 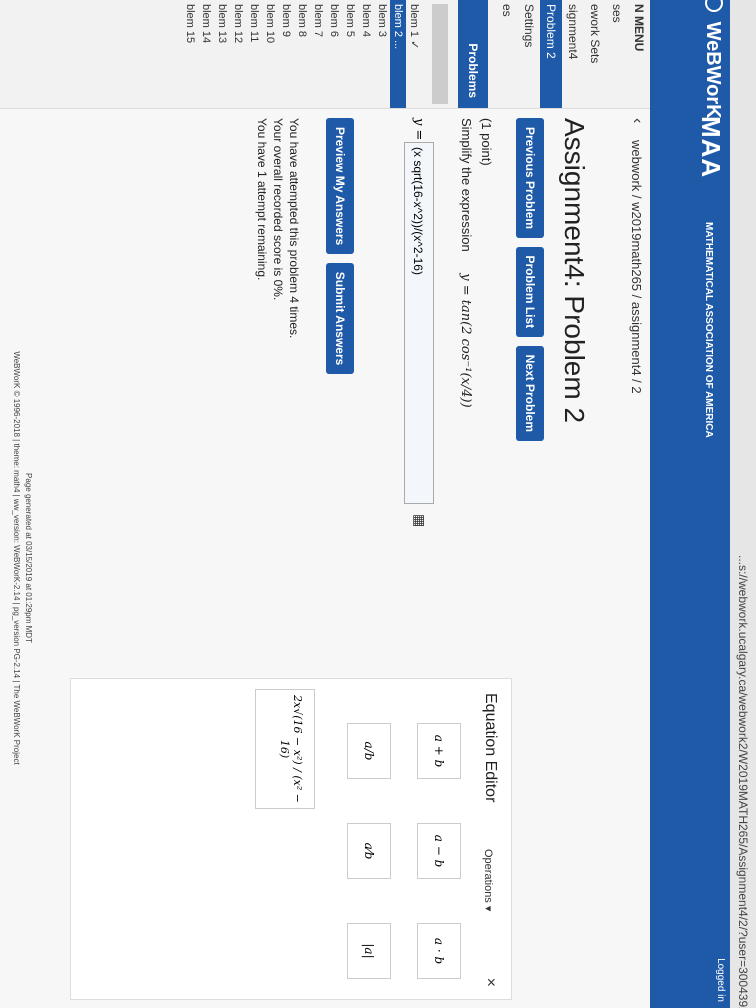 What do you see at coordinates (551, 54) in the screenshot?
I see `sidebar-item-problem2: Problem 2` at bounding box center [551, 54].